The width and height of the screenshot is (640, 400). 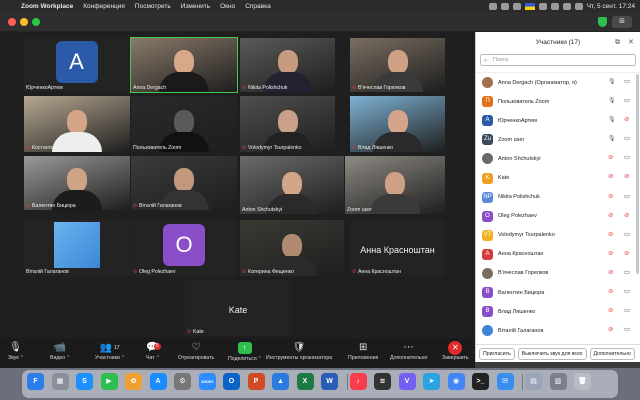 What do you see at coordinates (637, 174) in the screenshot?
I see `participants-scrollbar` at bounding box center [637, 174].